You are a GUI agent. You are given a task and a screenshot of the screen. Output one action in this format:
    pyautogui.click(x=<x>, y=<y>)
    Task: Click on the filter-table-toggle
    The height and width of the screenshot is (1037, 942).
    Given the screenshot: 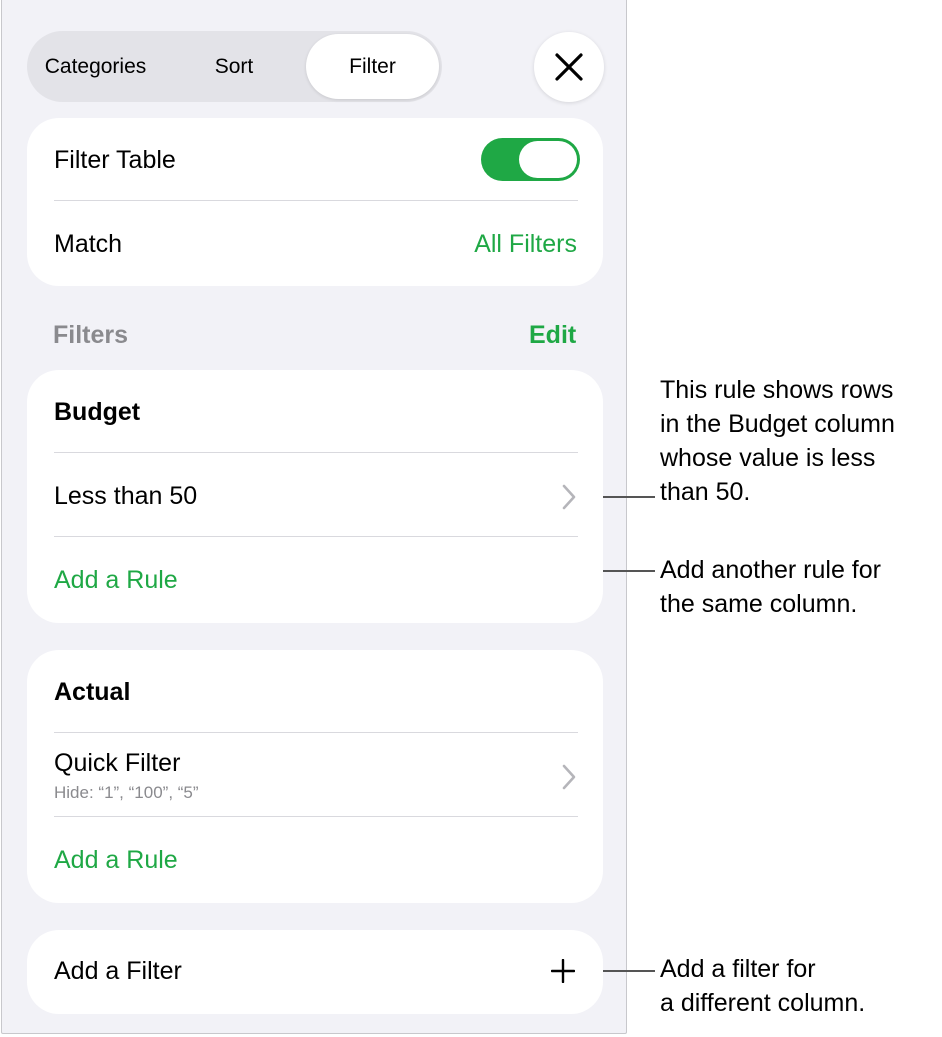 What is the action you would take?
    pyautogui.click(x=530, y=159)
    